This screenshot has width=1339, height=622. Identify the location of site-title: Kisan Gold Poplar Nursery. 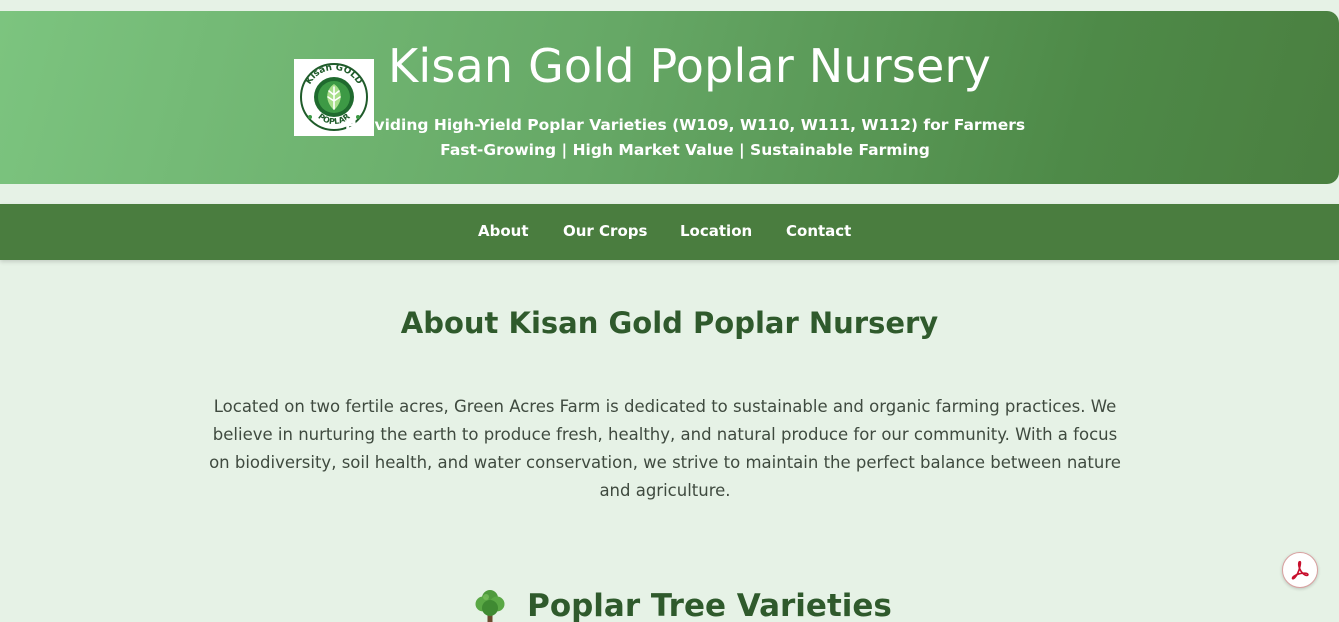
(690, 66).